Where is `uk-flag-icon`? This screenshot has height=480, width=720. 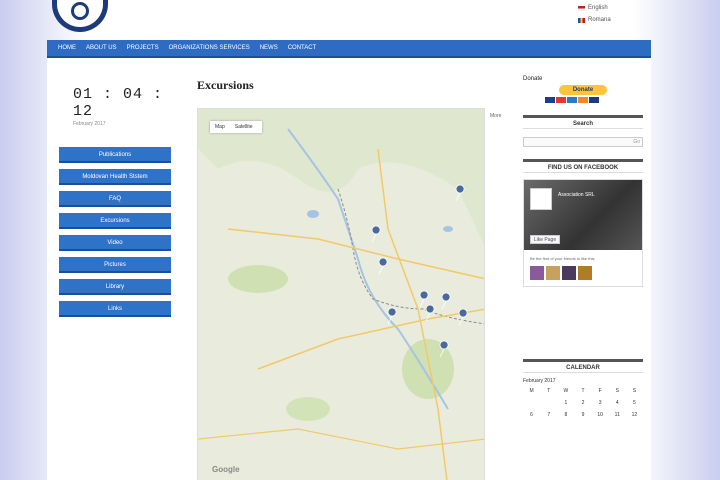 uk-flag-icon is located at coordinates (581, 8).